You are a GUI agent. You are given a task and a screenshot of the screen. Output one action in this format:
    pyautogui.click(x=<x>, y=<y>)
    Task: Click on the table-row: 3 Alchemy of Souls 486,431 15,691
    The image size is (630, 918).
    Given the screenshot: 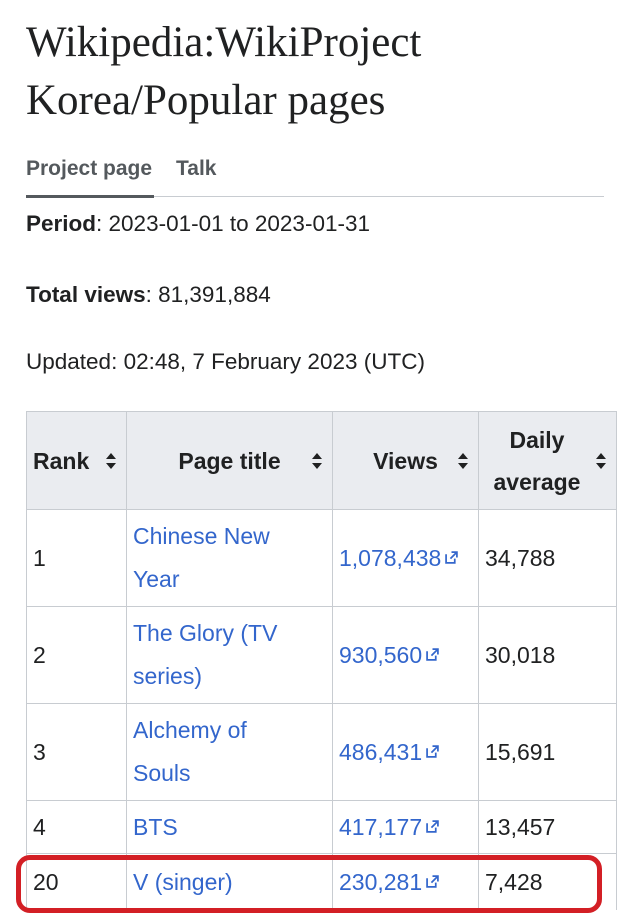 What is the action you would take?
    pyautogui.click(x=321, y=752)
    